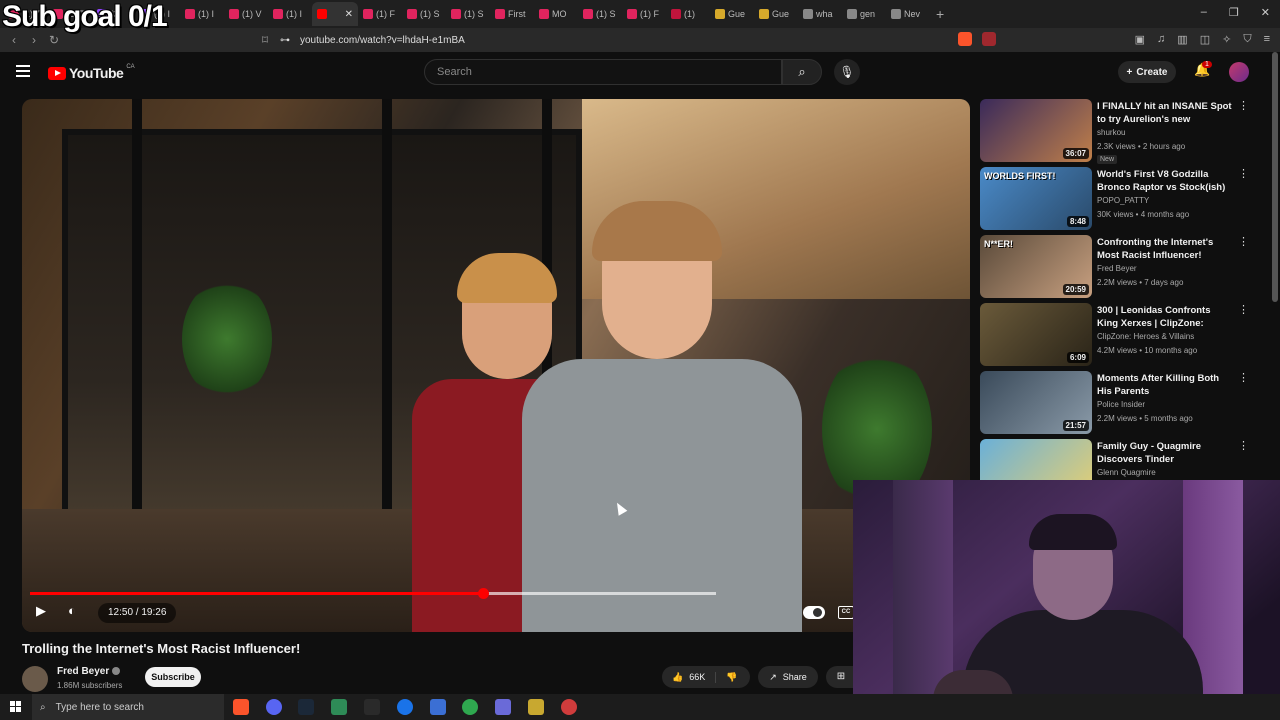 Image resolution: width=1280 pixels, height=720 pixels. Describe the element at coordinates (34, 40) in the screenshot. I see `forward-icon: ›` at that location.